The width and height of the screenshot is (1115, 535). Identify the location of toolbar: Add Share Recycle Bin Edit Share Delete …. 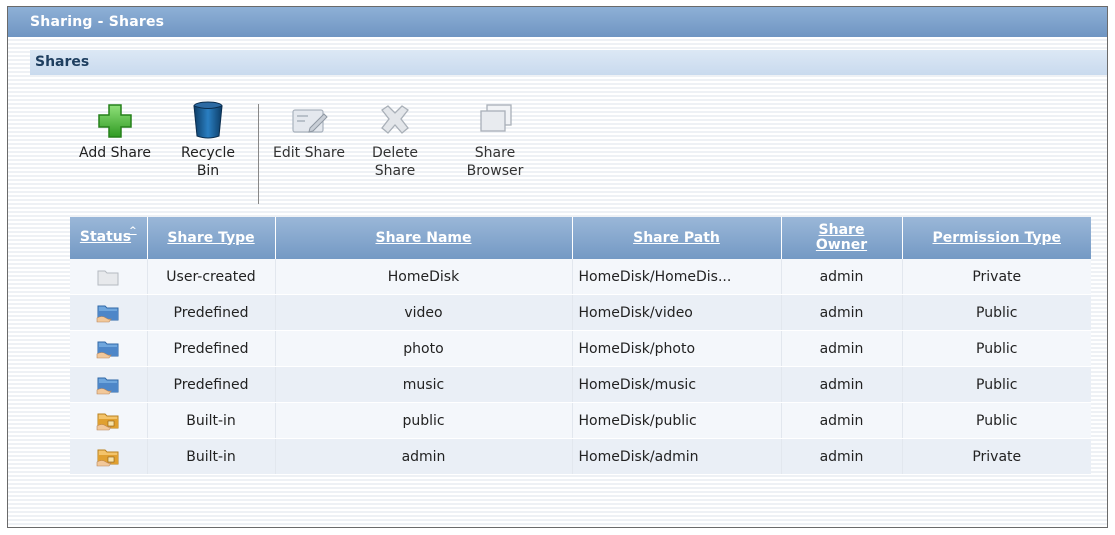
(308, 155).